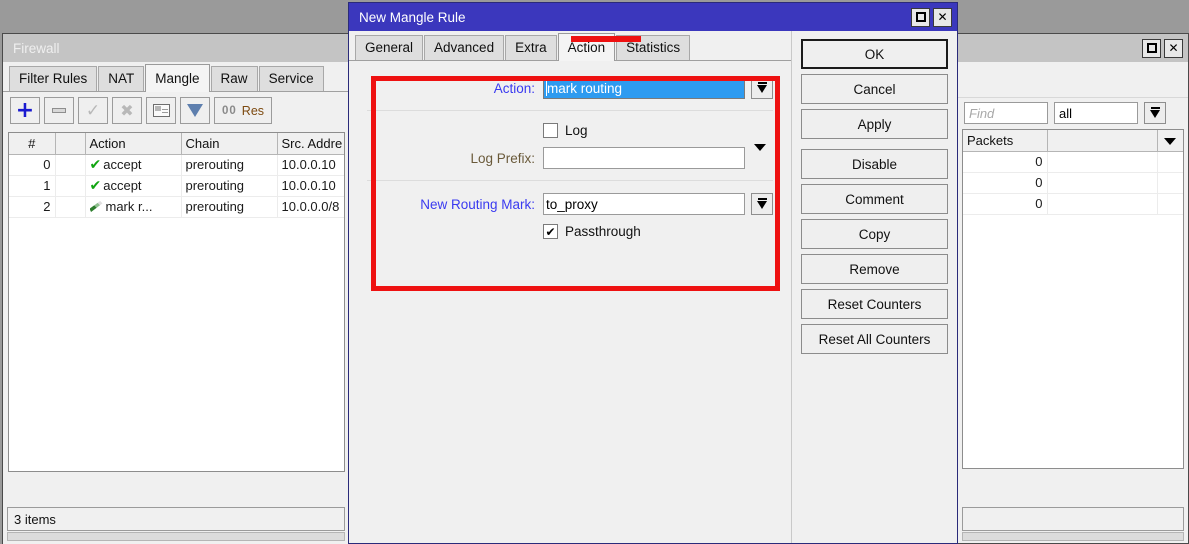  What do you see at coordinates (874, 339) in the screenshot?
I see `reset-all-counters-button: Reset All Counters` at bounding box center [874, 339].